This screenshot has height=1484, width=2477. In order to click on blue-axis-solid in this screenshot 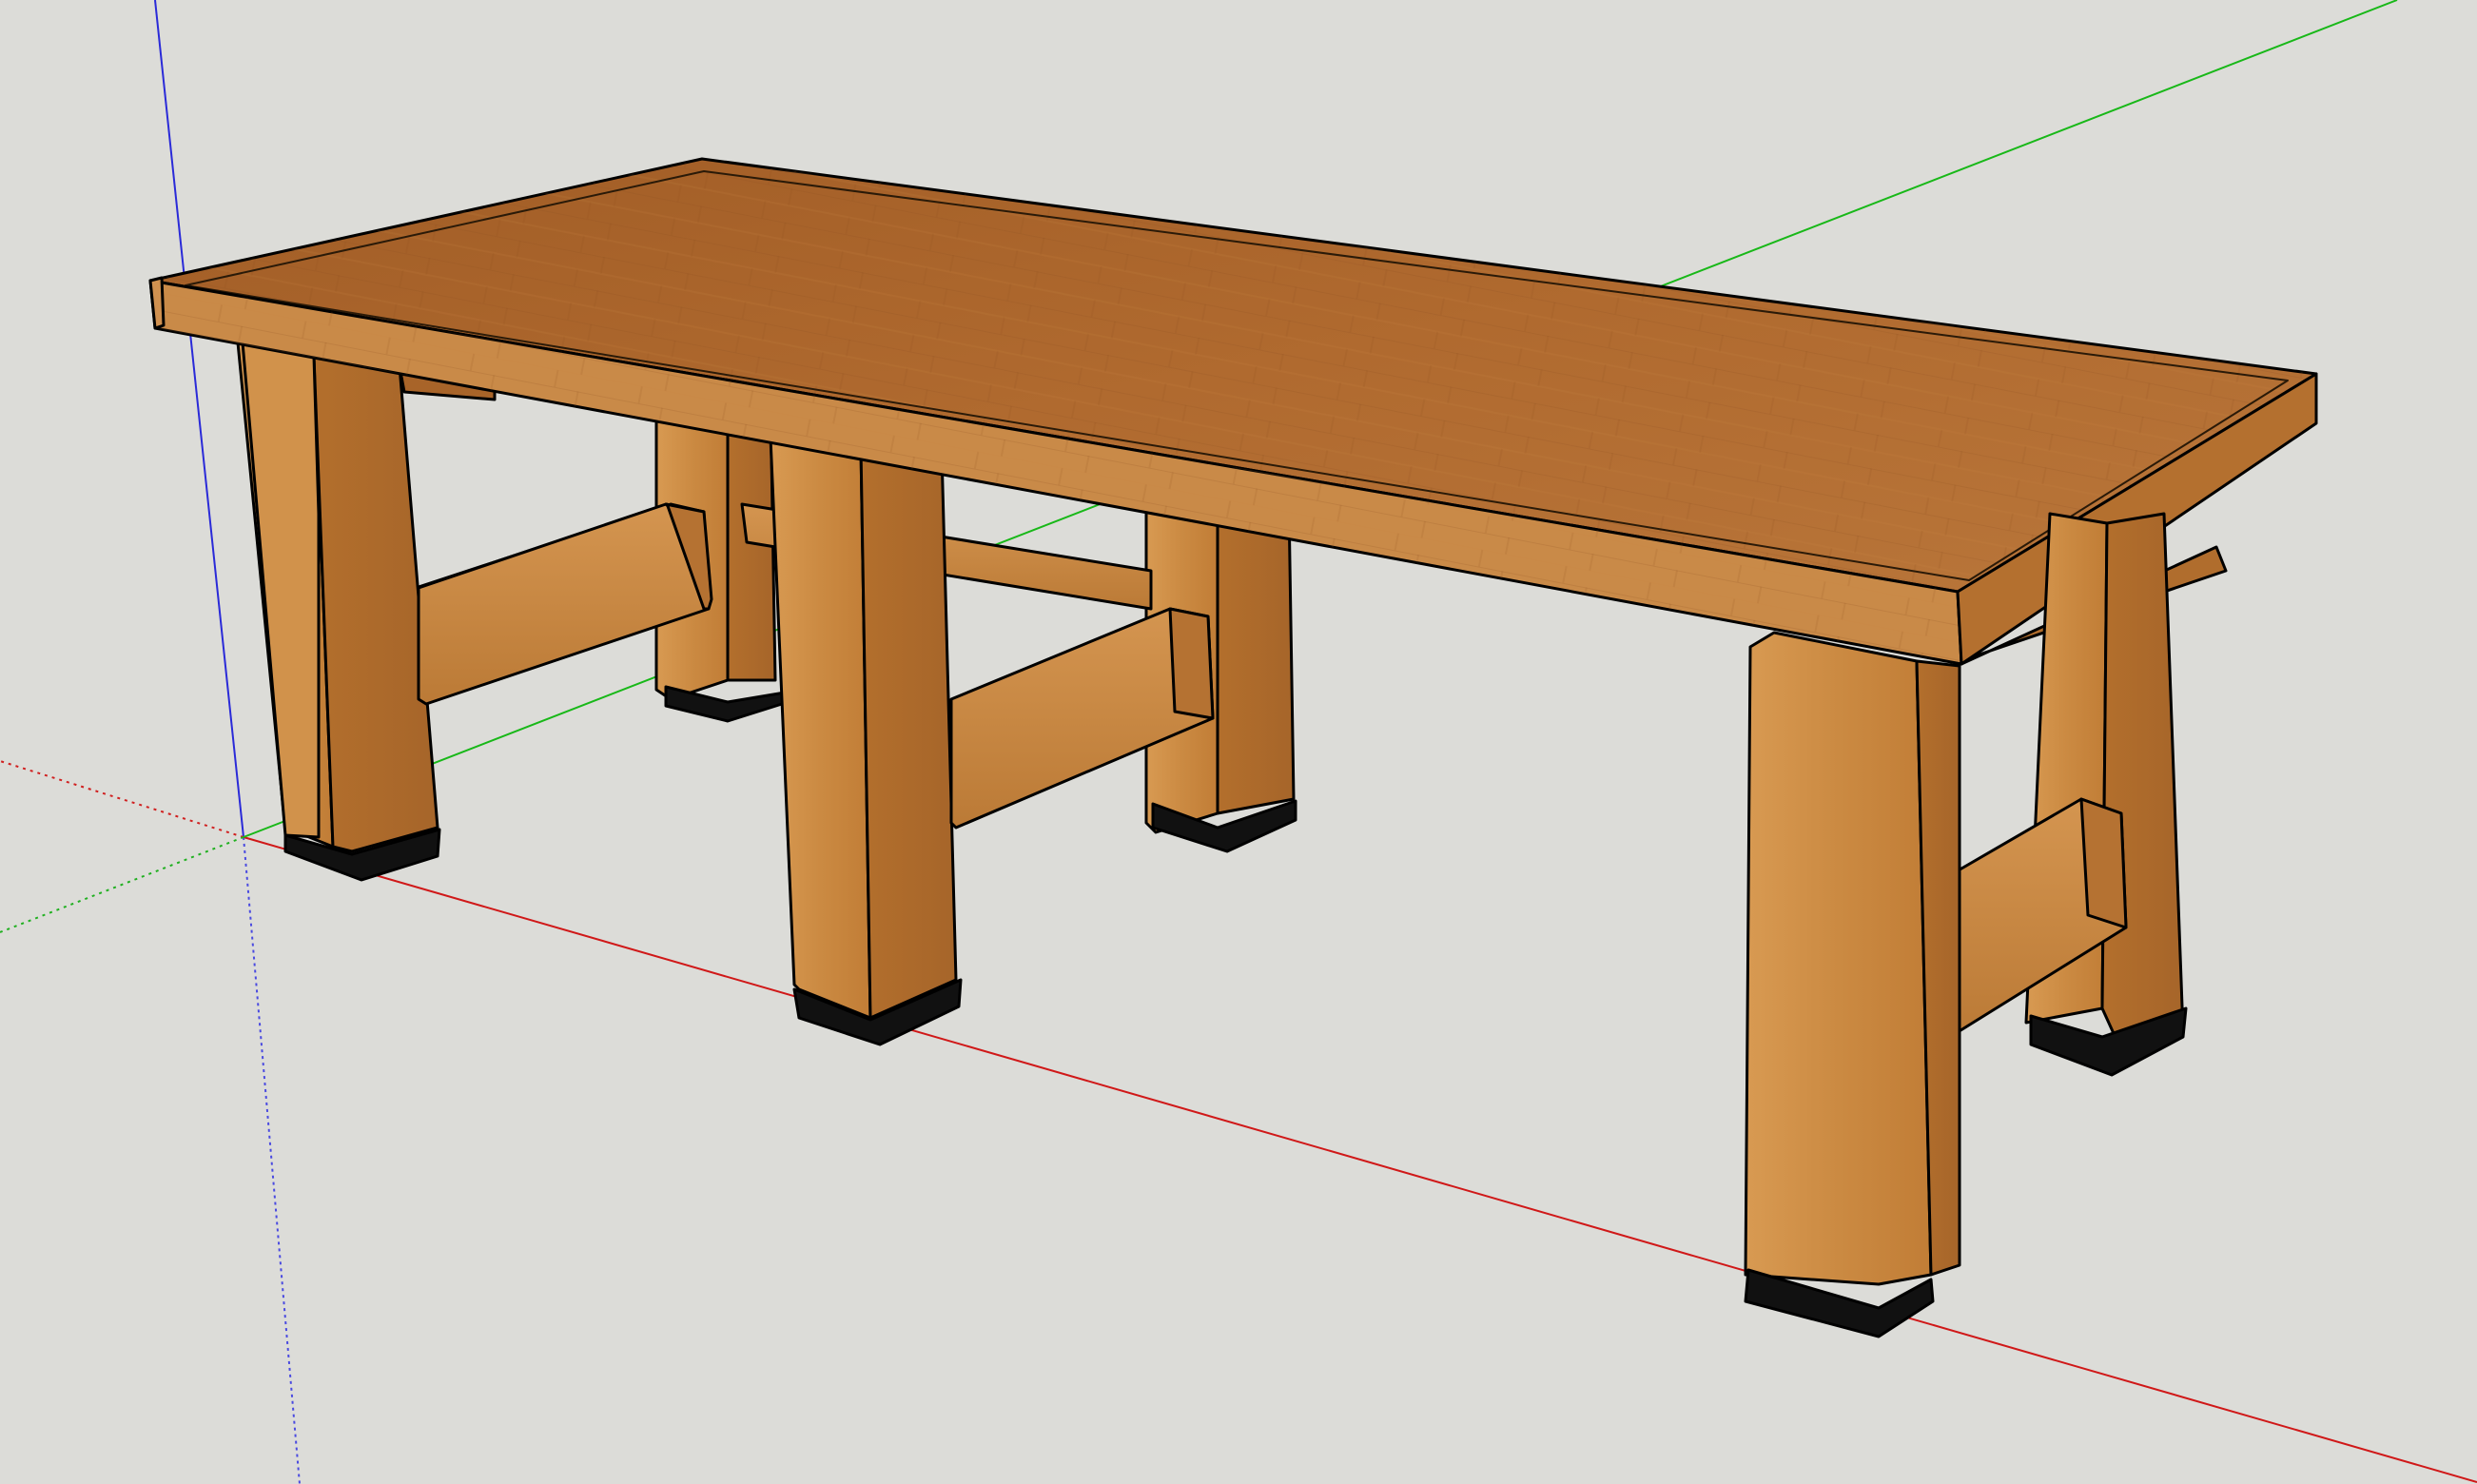, I will do `click(199, 419)`.